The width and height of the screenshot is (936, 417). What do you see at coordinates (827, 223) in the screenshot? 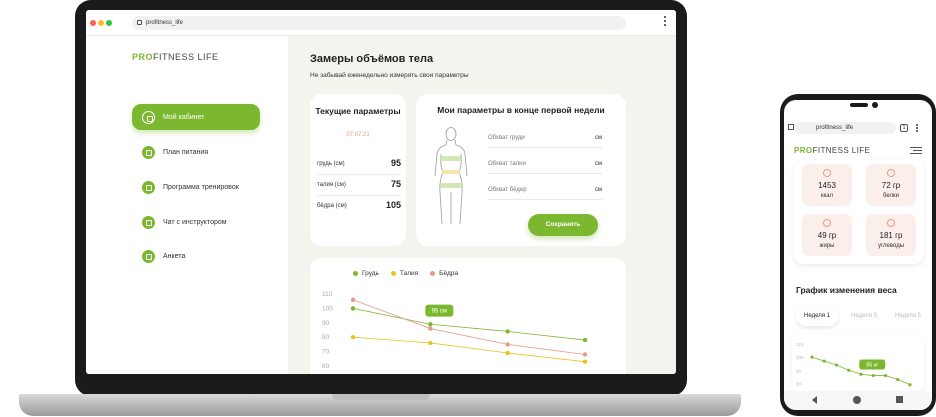
I see `drop-icon` at bounding box center [827, 223].